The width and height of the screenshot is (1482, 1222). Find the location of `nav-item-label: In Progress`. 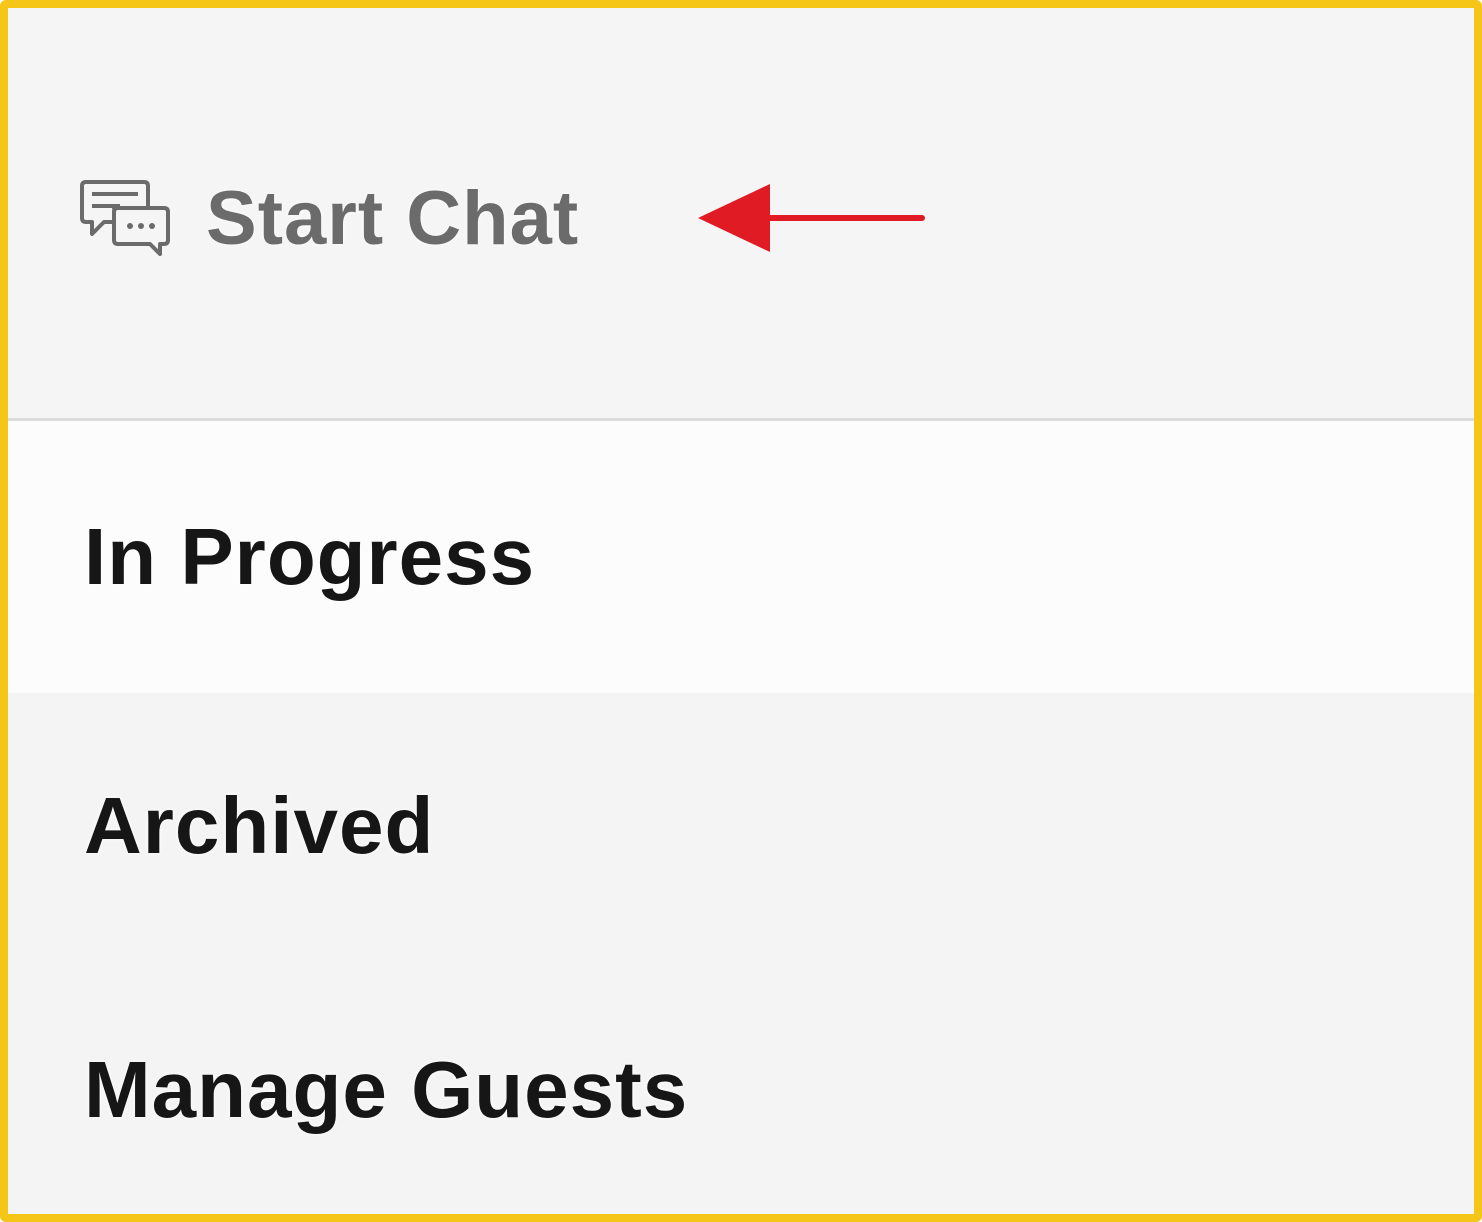

nav-item-label: In Progress is located at coordinates (310, 556).